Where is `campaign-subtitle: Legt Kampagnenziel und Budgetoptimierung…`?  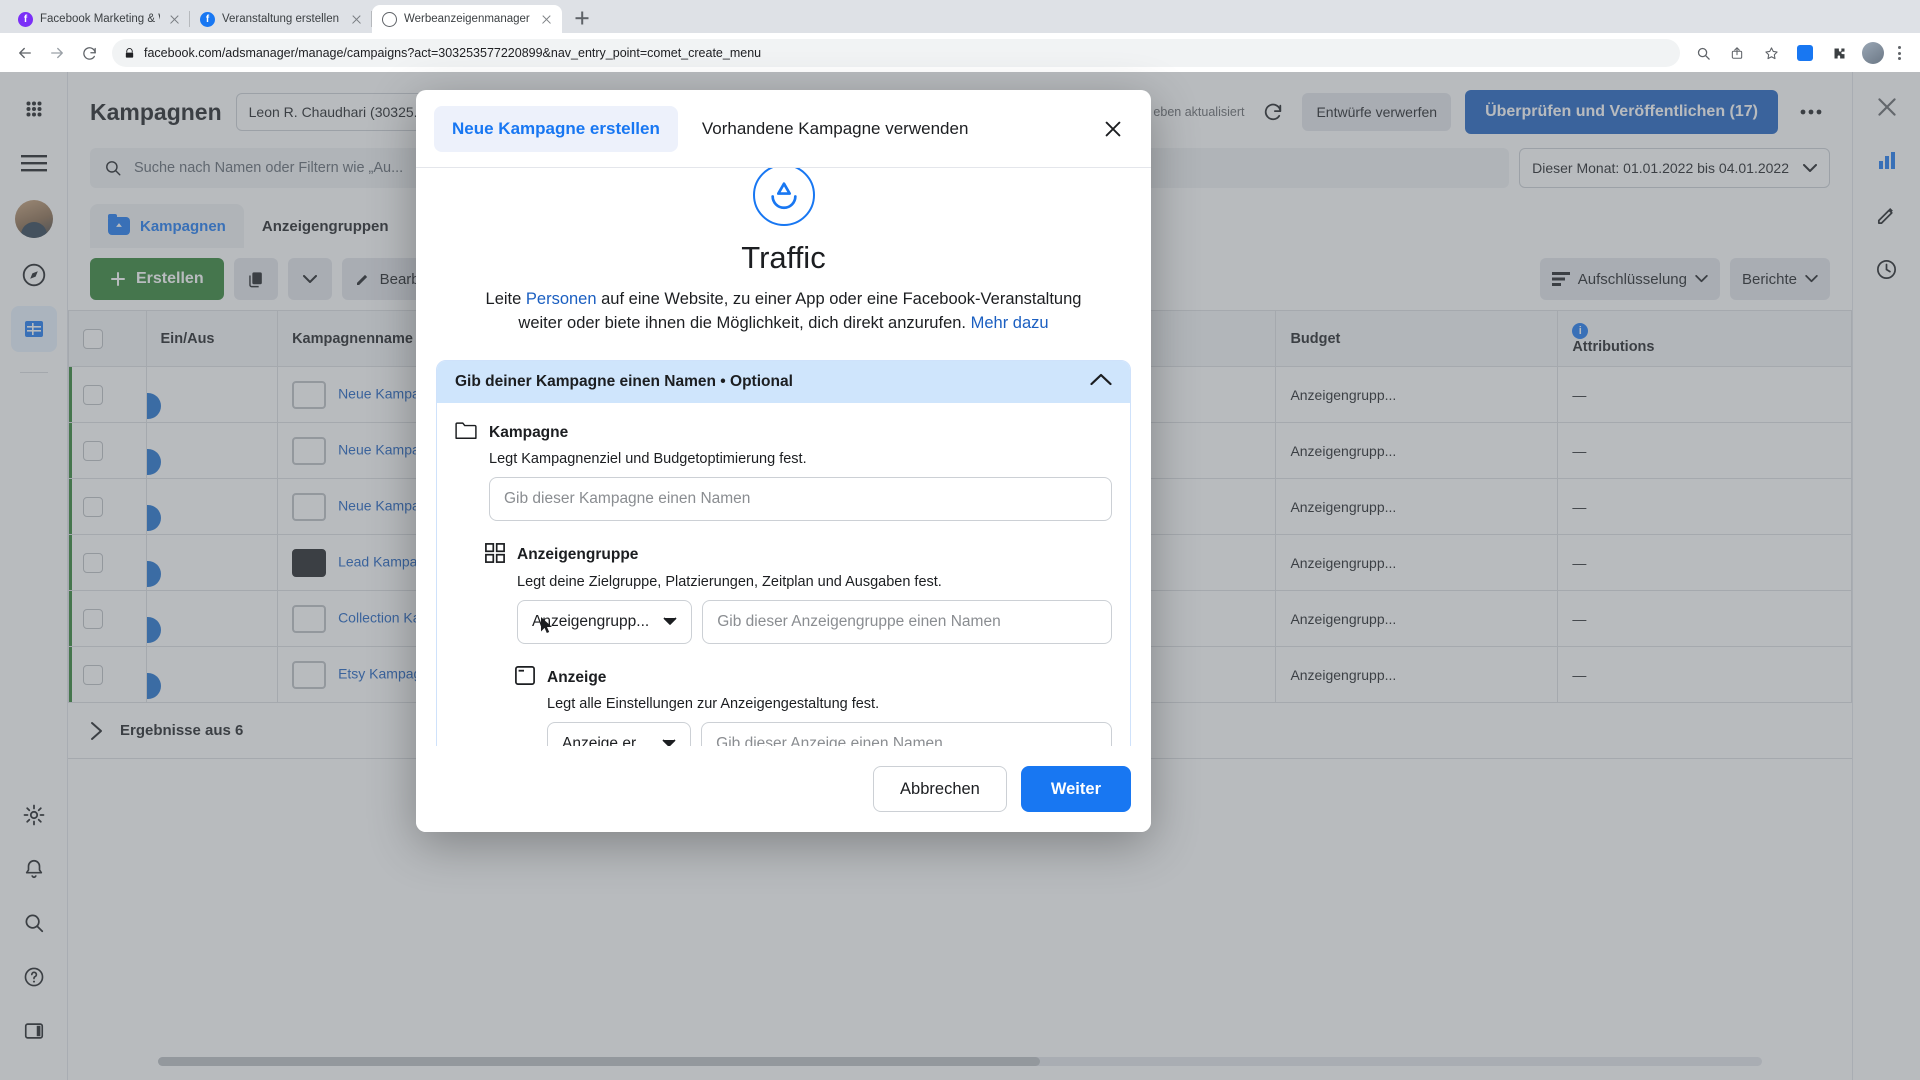 campaign-subtitle: Legt Kampagnenziel und Budgetoptimierung… is located at coordinates (648, 458).